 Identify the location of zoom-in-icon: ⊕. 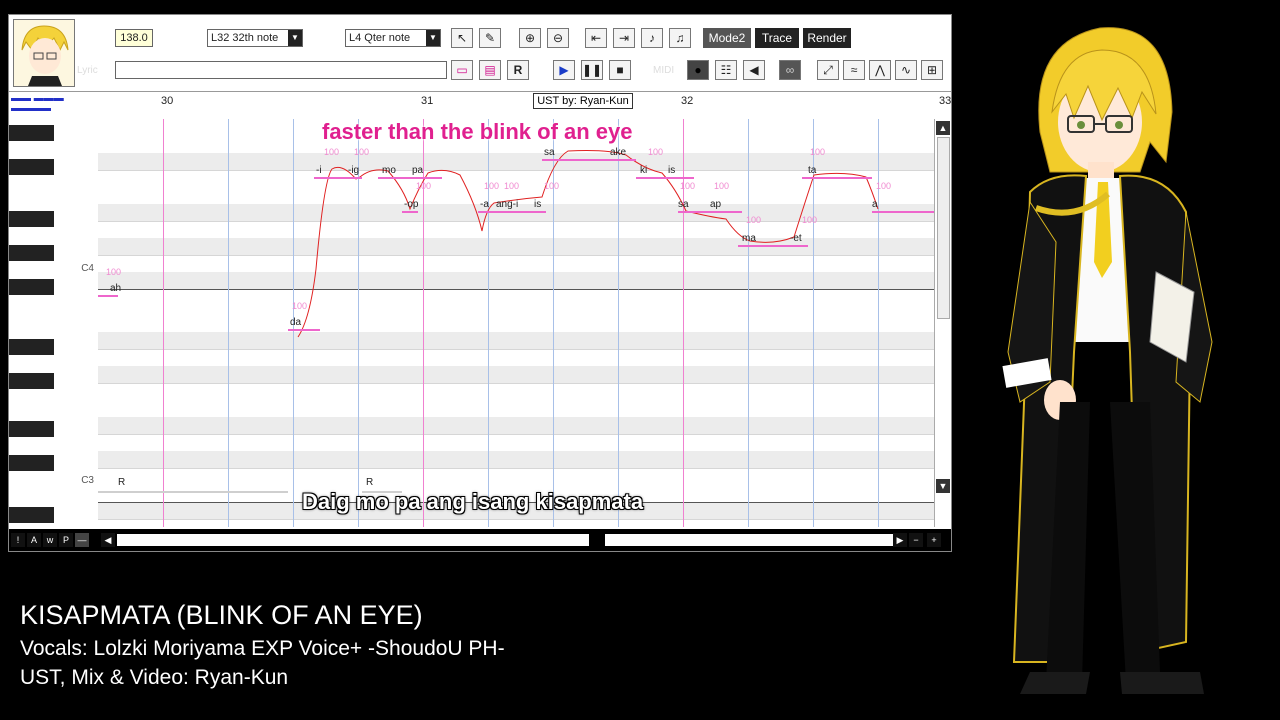
(530, 38).